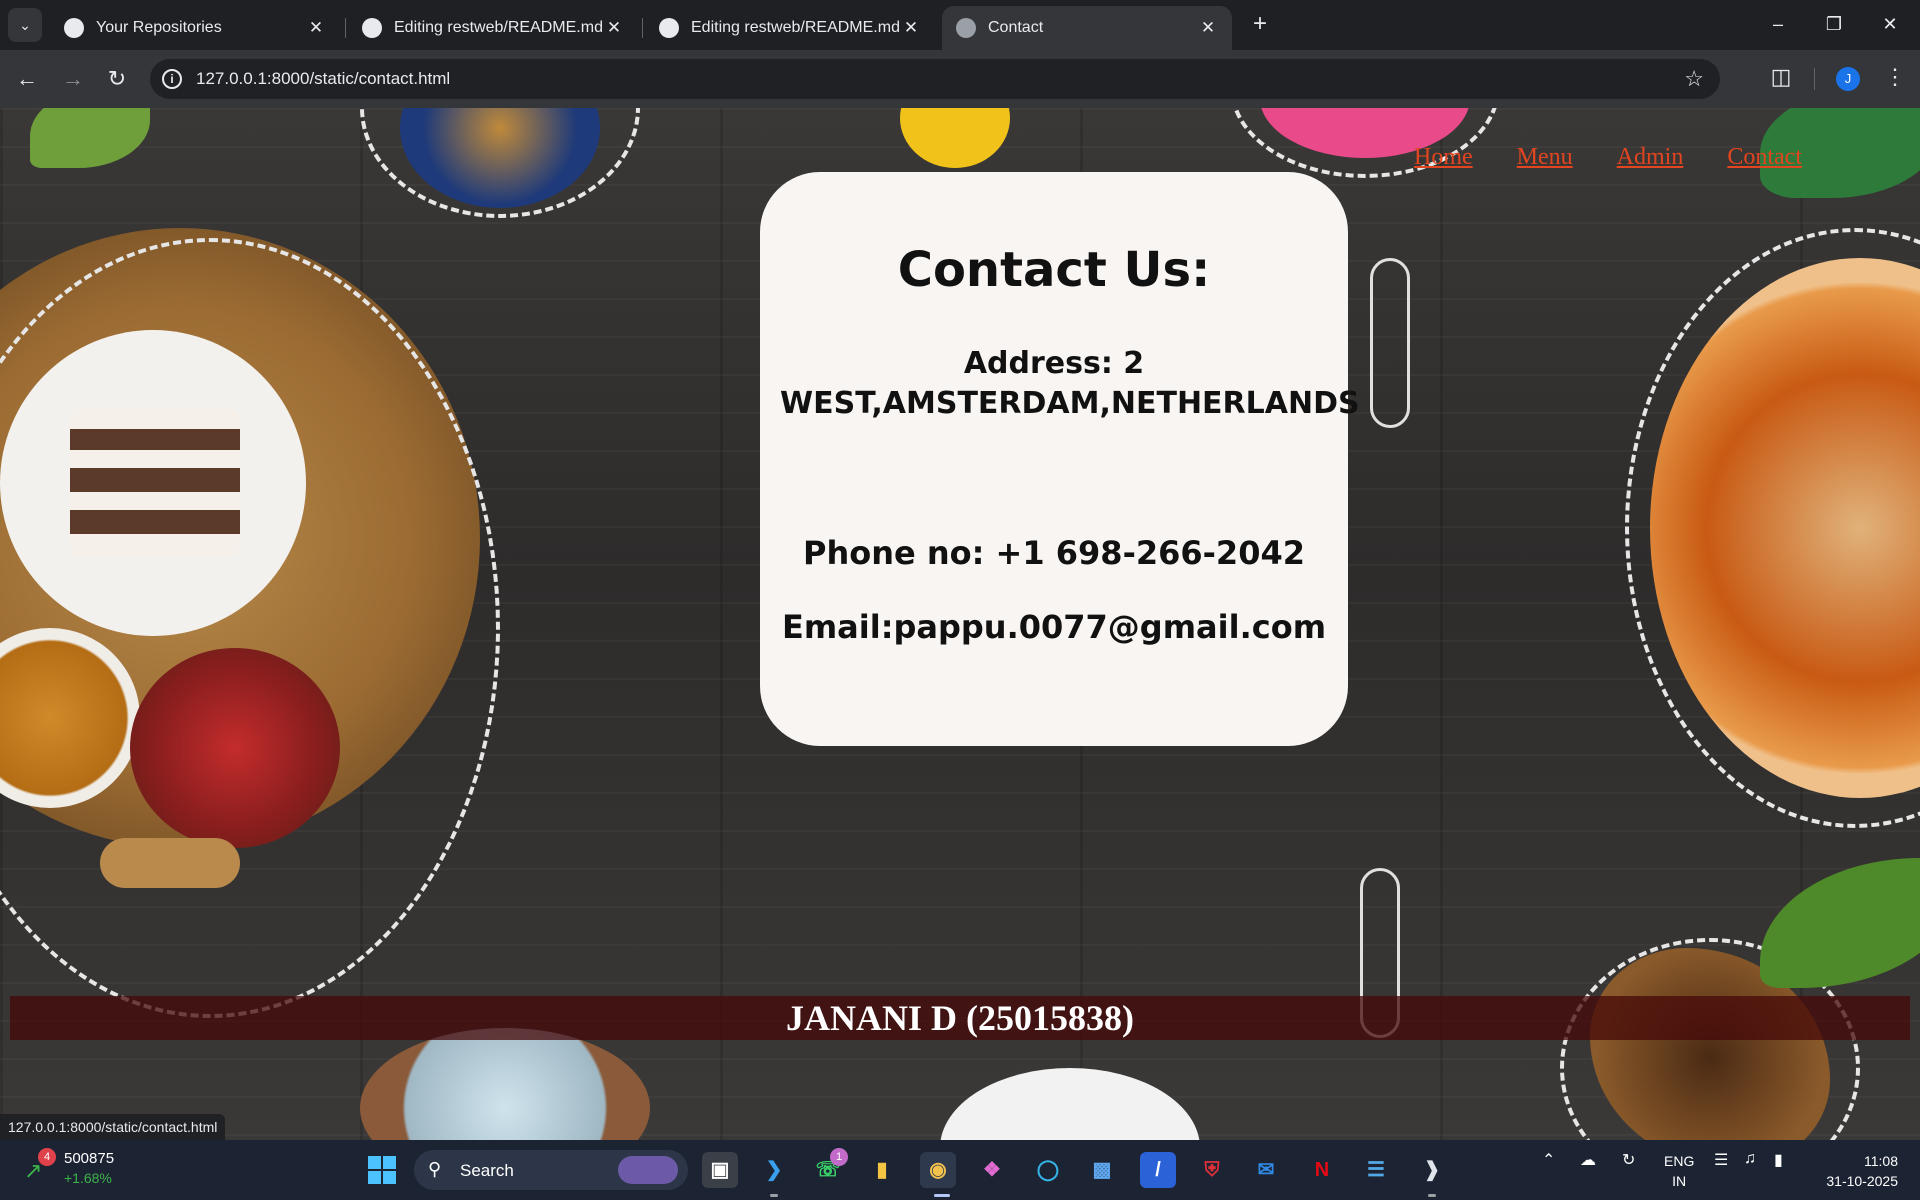 The height and width of the screenshot is (1200, 1920). I want to click on search-label: Search, so click(487, 1170).